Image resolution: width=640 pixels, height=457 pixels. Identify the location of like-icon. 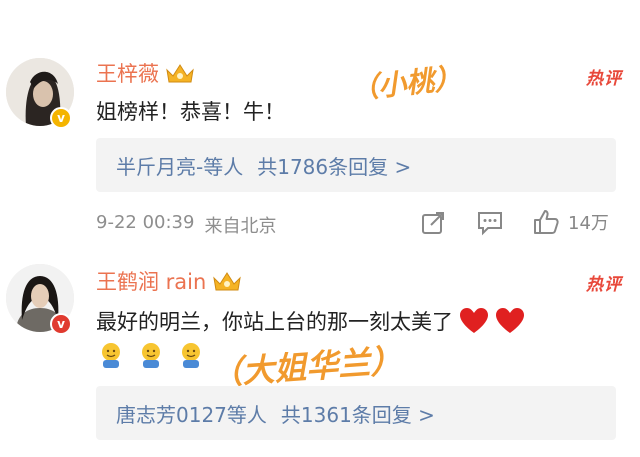
(546, 222).